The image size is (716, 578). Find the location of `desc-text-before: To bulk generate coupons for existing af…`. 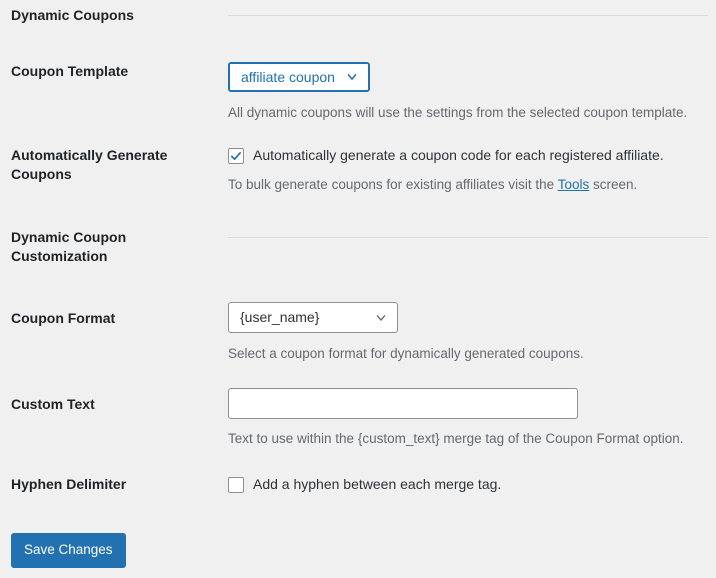

desc-text-before: To bulk generate coupons for existing af… is located at coordinates (393, 184).